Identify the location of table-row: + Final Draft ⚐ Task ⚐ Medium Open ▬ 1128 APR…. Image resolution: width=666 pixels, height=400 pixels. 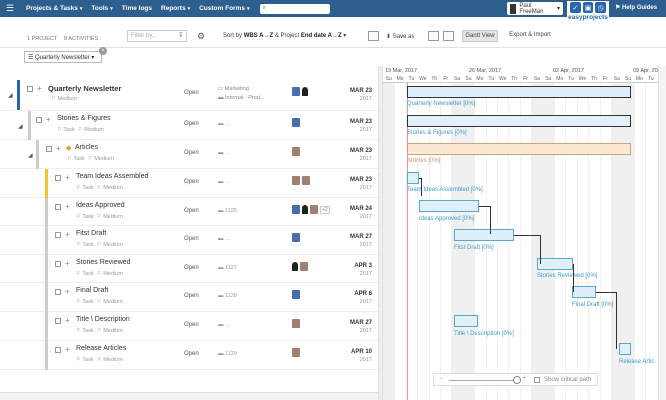
(189, 297).